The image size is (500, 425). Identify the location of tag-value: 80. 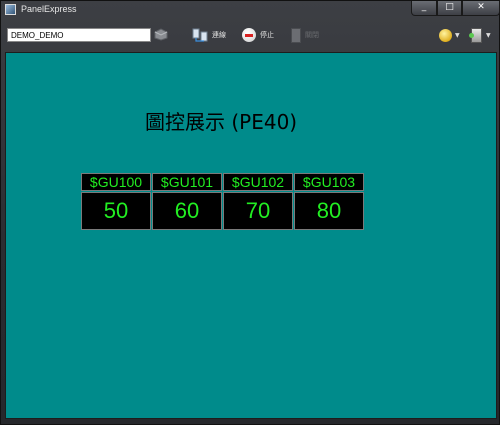
(329, 211).